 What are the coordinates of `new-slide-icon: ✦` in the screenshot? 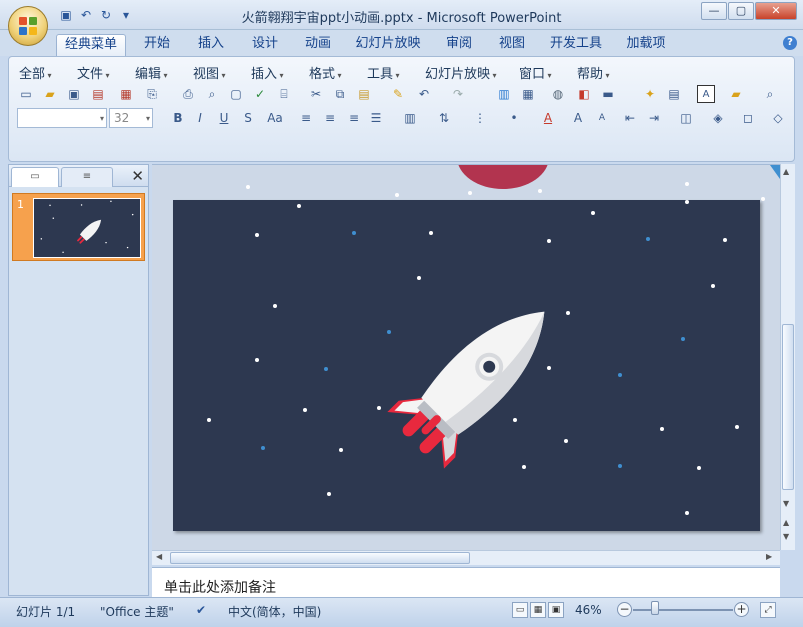 It's located at (650, 94).